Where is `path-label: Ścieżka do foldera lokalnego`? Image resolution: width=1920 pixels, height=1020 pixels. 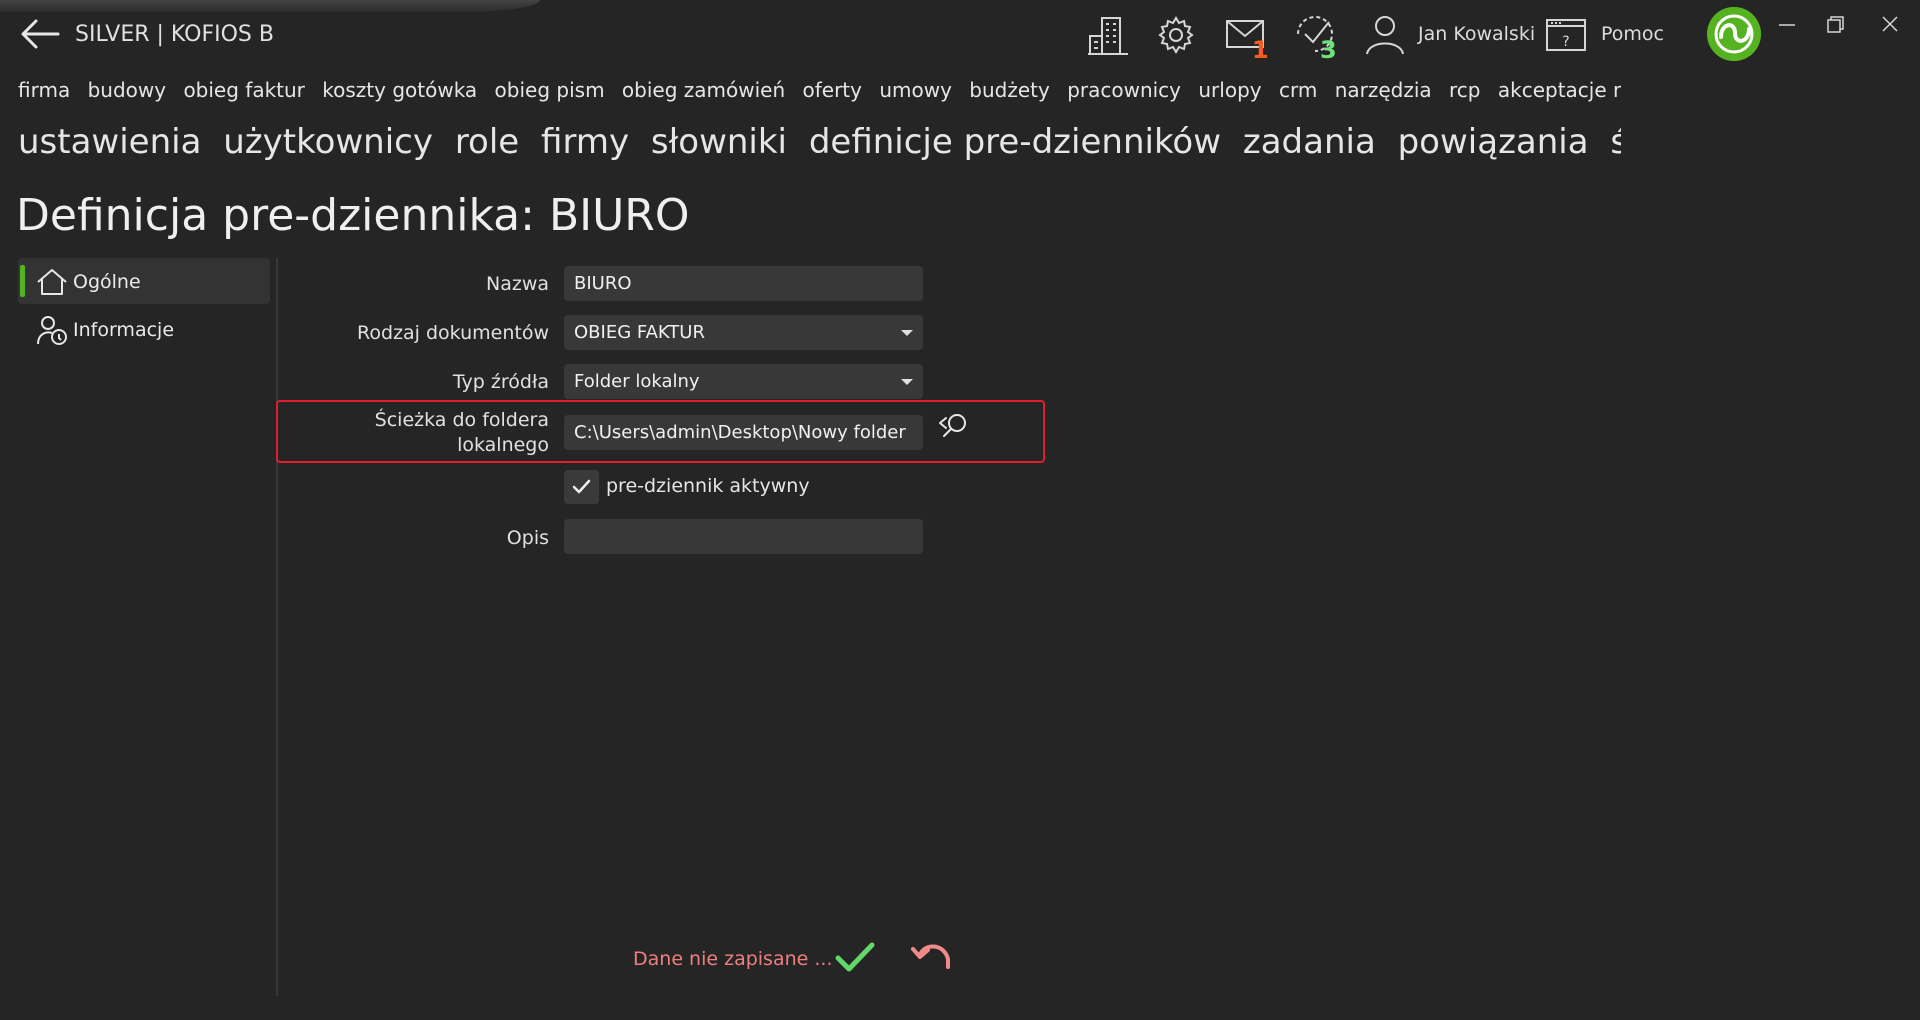
path-label: Ścieżka do foldera lokalnego is located at coordinates (411, 433).